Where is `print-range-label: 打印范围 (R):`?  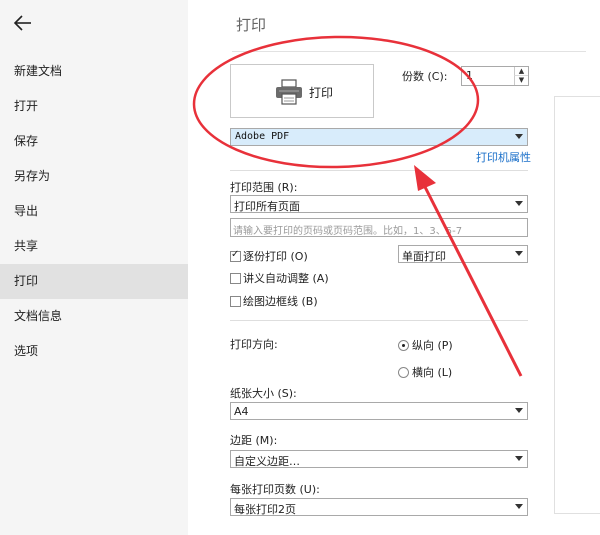 print-range-label: 打印范围 (R): is located at coordinates (264, 187).